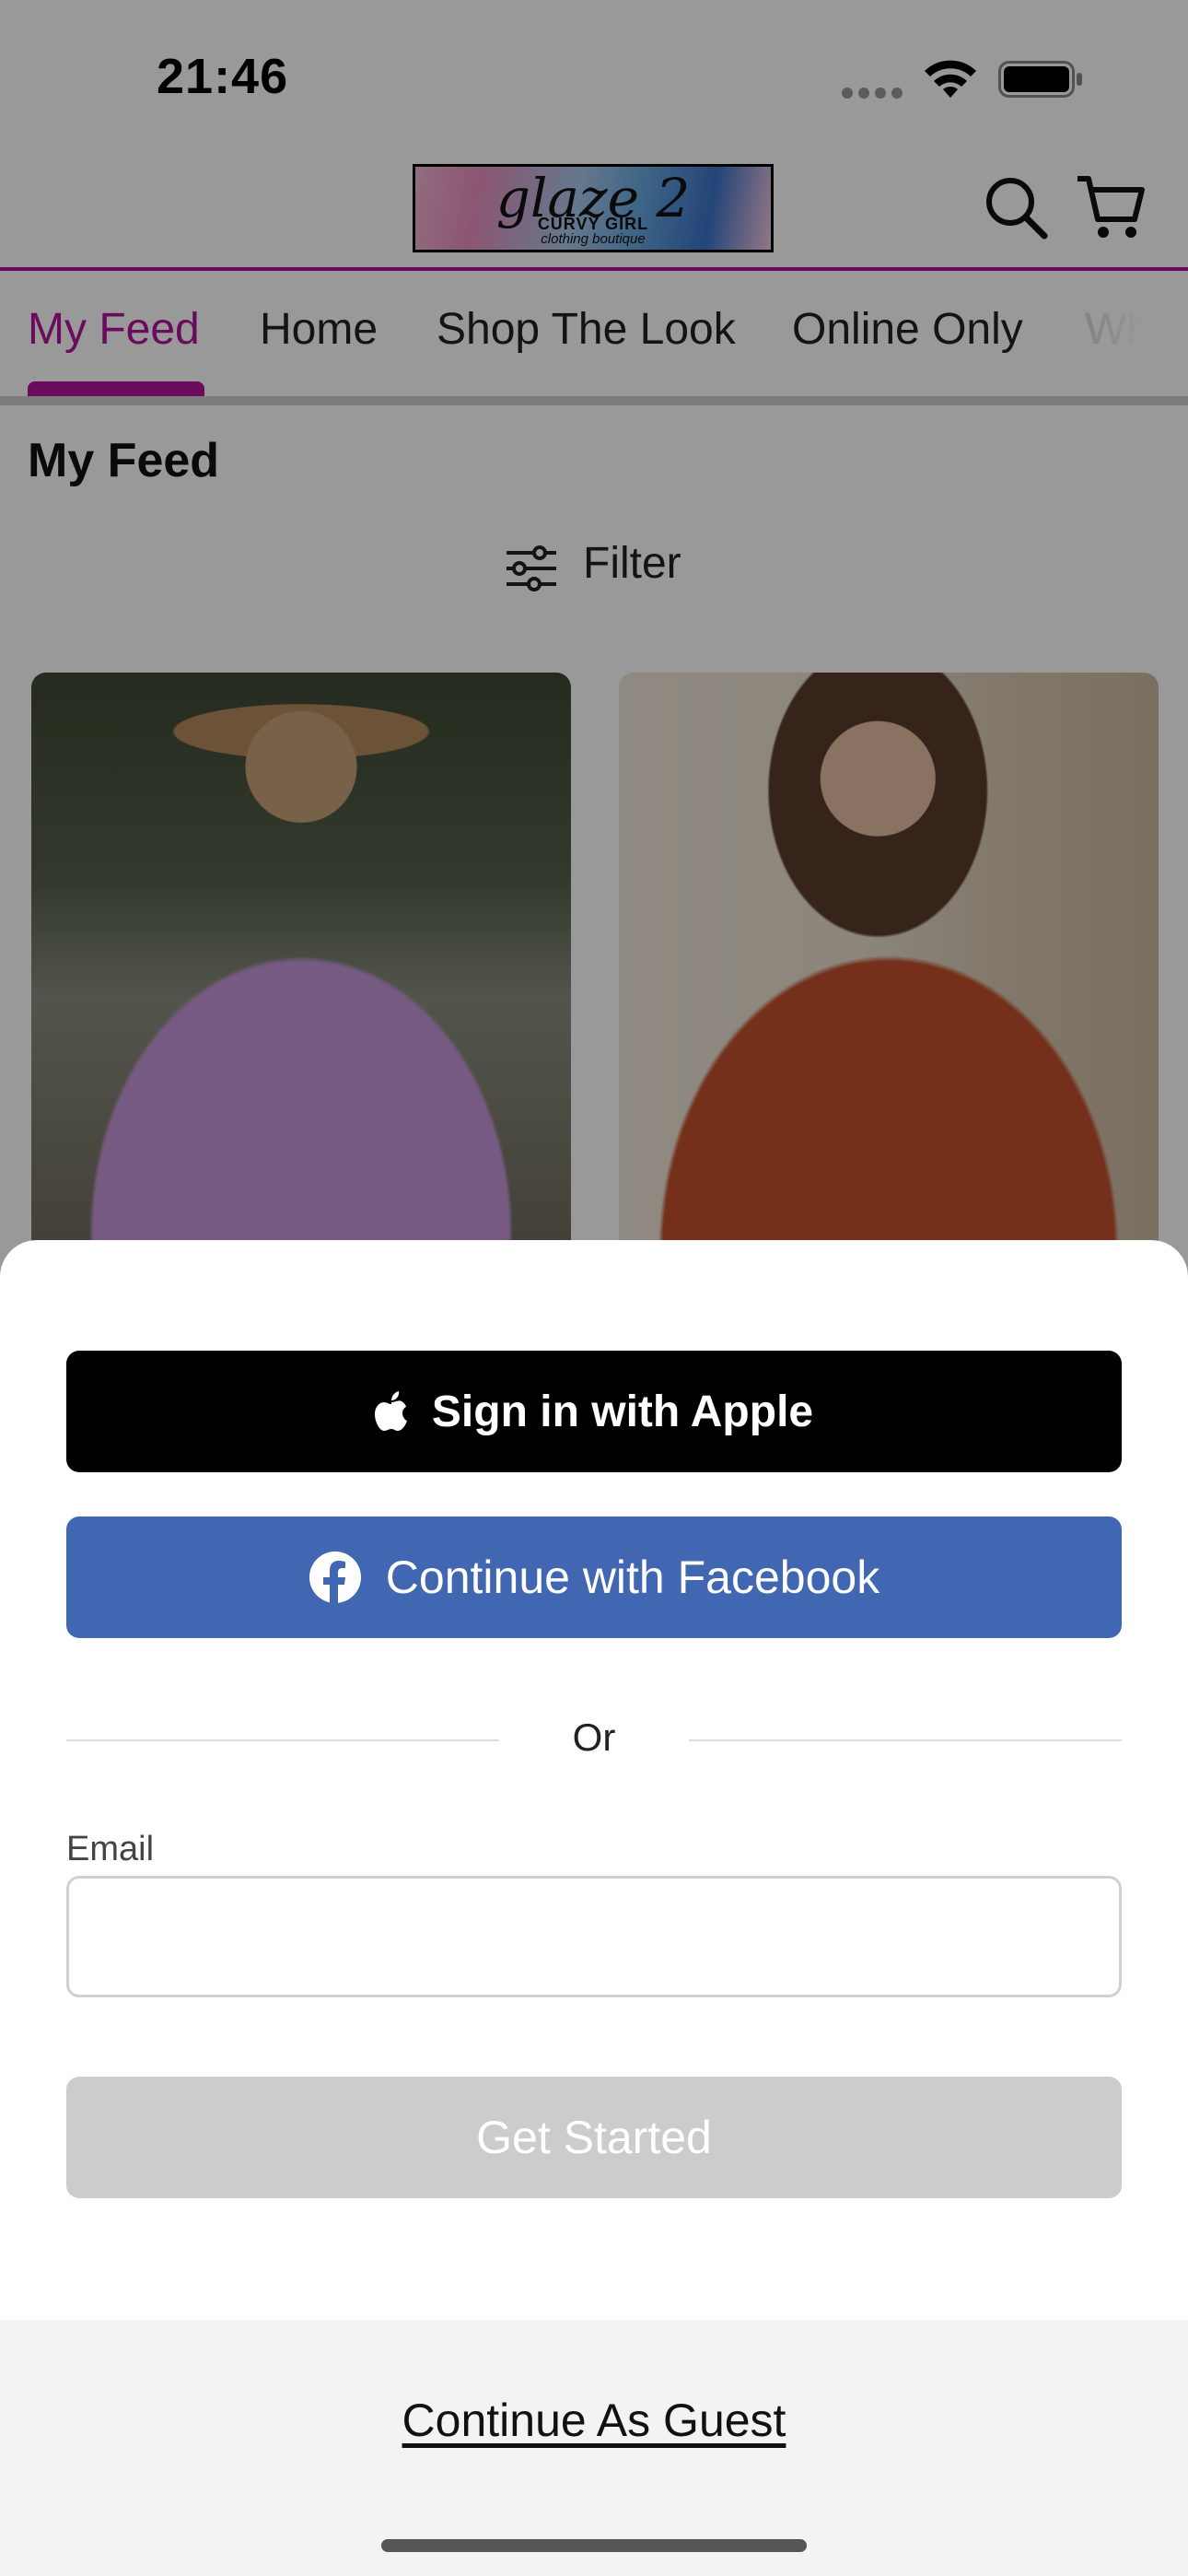  I want to click on home-indicator, so click(594, 2545).